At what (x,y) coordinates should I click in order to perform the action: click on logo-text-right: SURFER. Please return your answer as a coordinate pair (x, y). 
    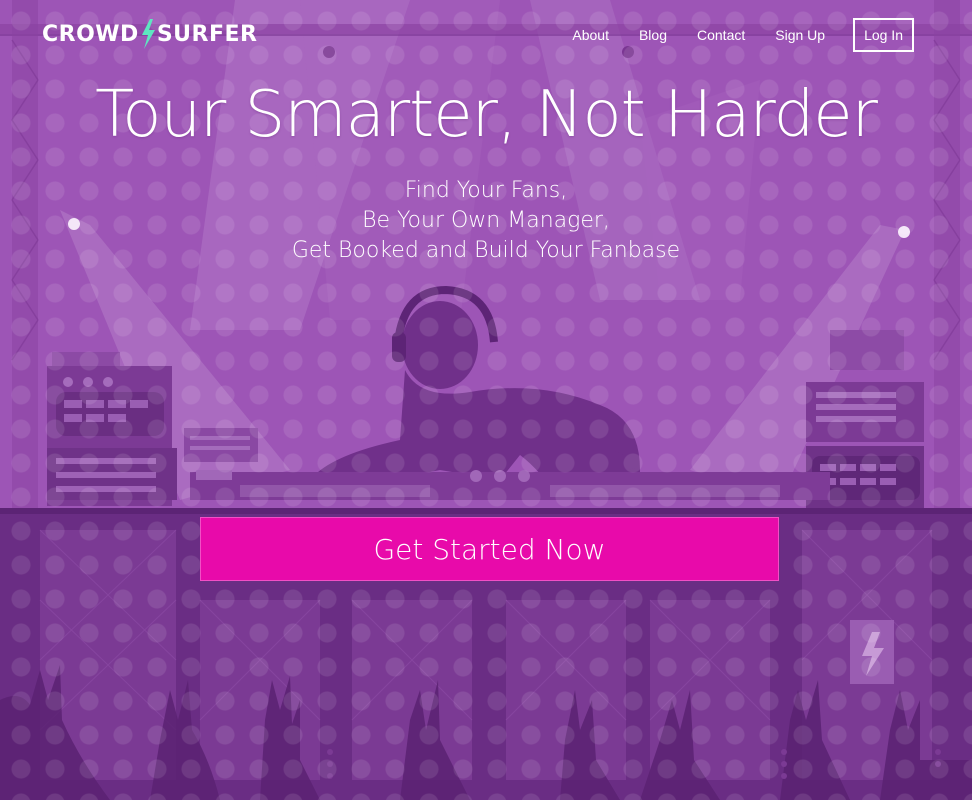
    Looking at the image, I should click on (207, 34).